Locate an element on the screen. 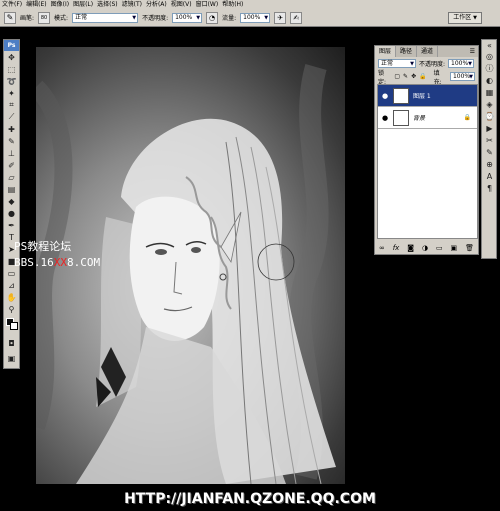  info-icon: ⓘ is located at coordinates (489, 68).